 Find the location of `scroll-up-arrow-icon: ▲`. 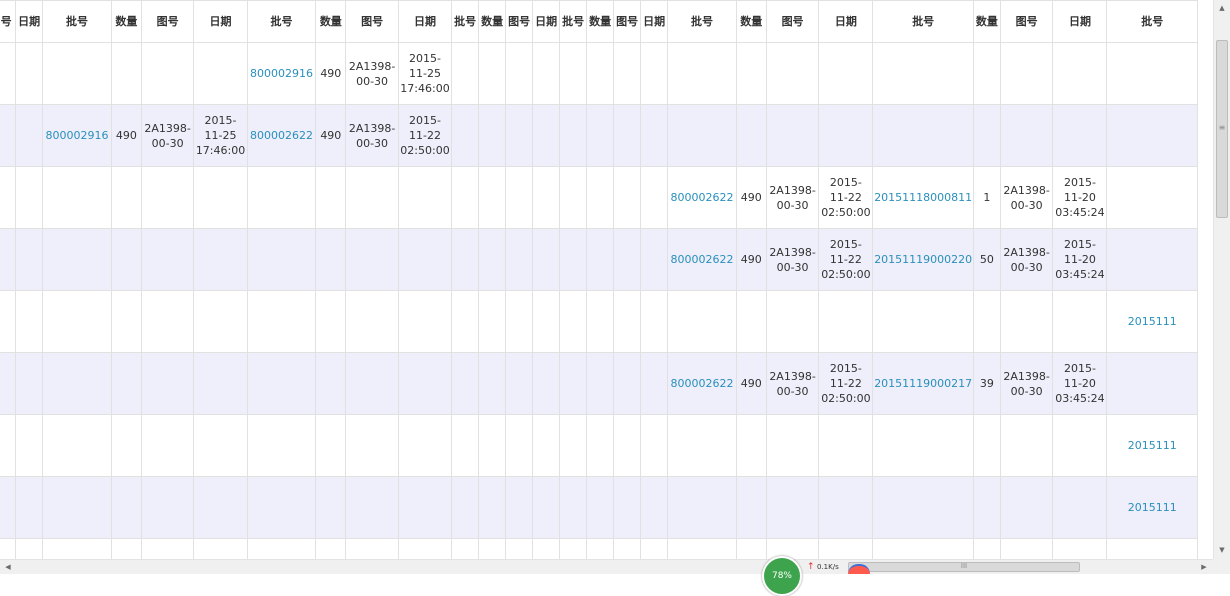

scroll-up-arrow-icon: ▲ is located at coordinates (1222, 8).